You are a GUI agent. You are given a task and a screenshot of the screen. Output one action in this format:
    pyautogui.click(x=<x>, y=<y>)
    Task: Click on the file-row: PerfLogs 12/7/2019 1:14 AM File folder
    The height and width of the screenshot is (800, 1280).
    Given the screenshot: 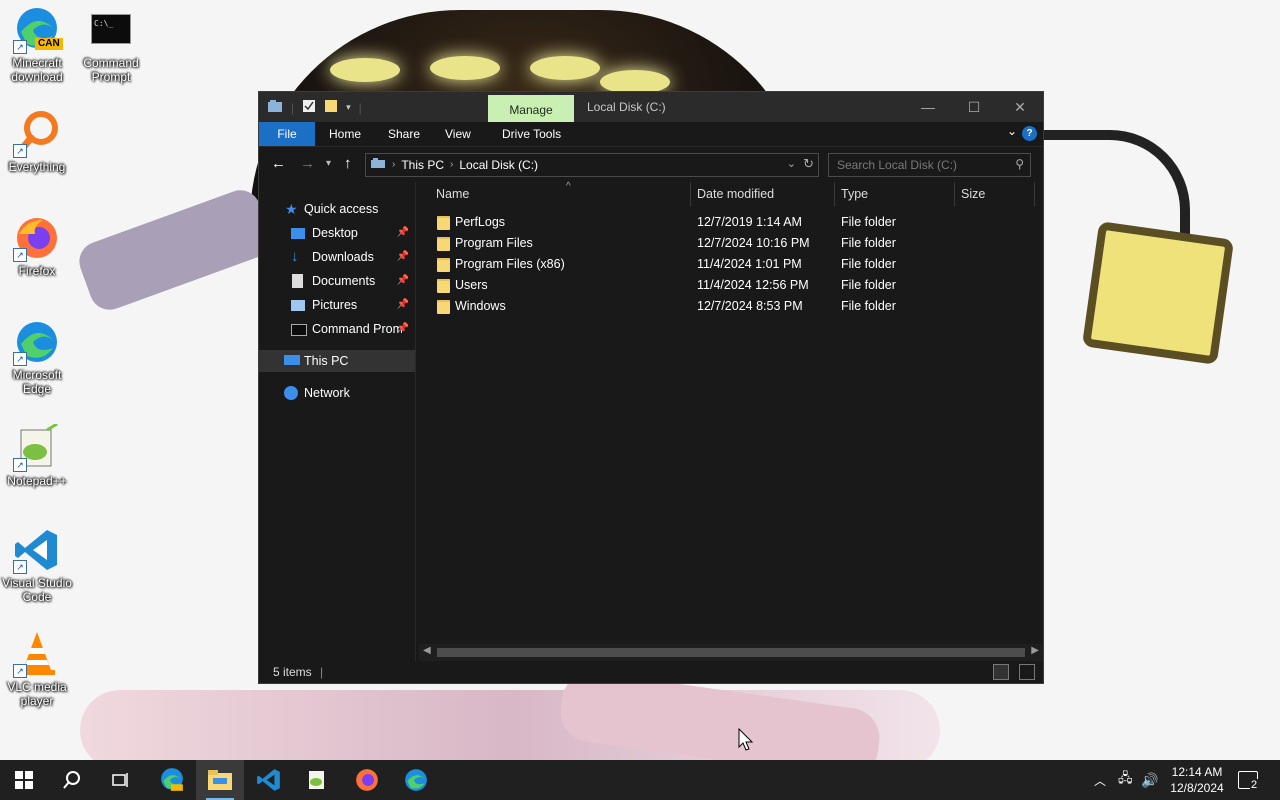 What is the action you would take?
    pyautogui.click(x=733, y=222)
    